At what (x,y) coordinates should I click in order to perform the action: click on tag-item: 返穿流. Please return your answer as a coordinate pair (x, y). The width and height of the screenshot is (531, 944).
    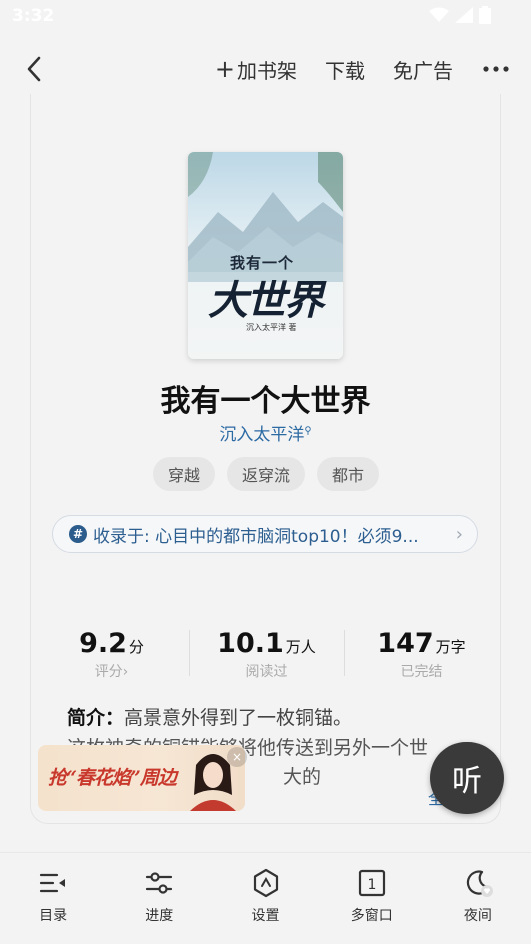
    Looking at the image, I should click on (266, 474).